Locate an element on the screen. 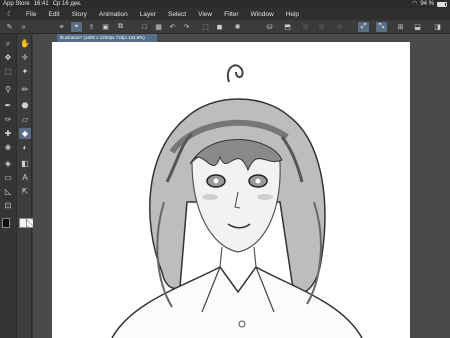 Image resolution: width=450 pixels, height=338 pixels. bucket-icon: ⛁ is located at coordinates (269, 27).